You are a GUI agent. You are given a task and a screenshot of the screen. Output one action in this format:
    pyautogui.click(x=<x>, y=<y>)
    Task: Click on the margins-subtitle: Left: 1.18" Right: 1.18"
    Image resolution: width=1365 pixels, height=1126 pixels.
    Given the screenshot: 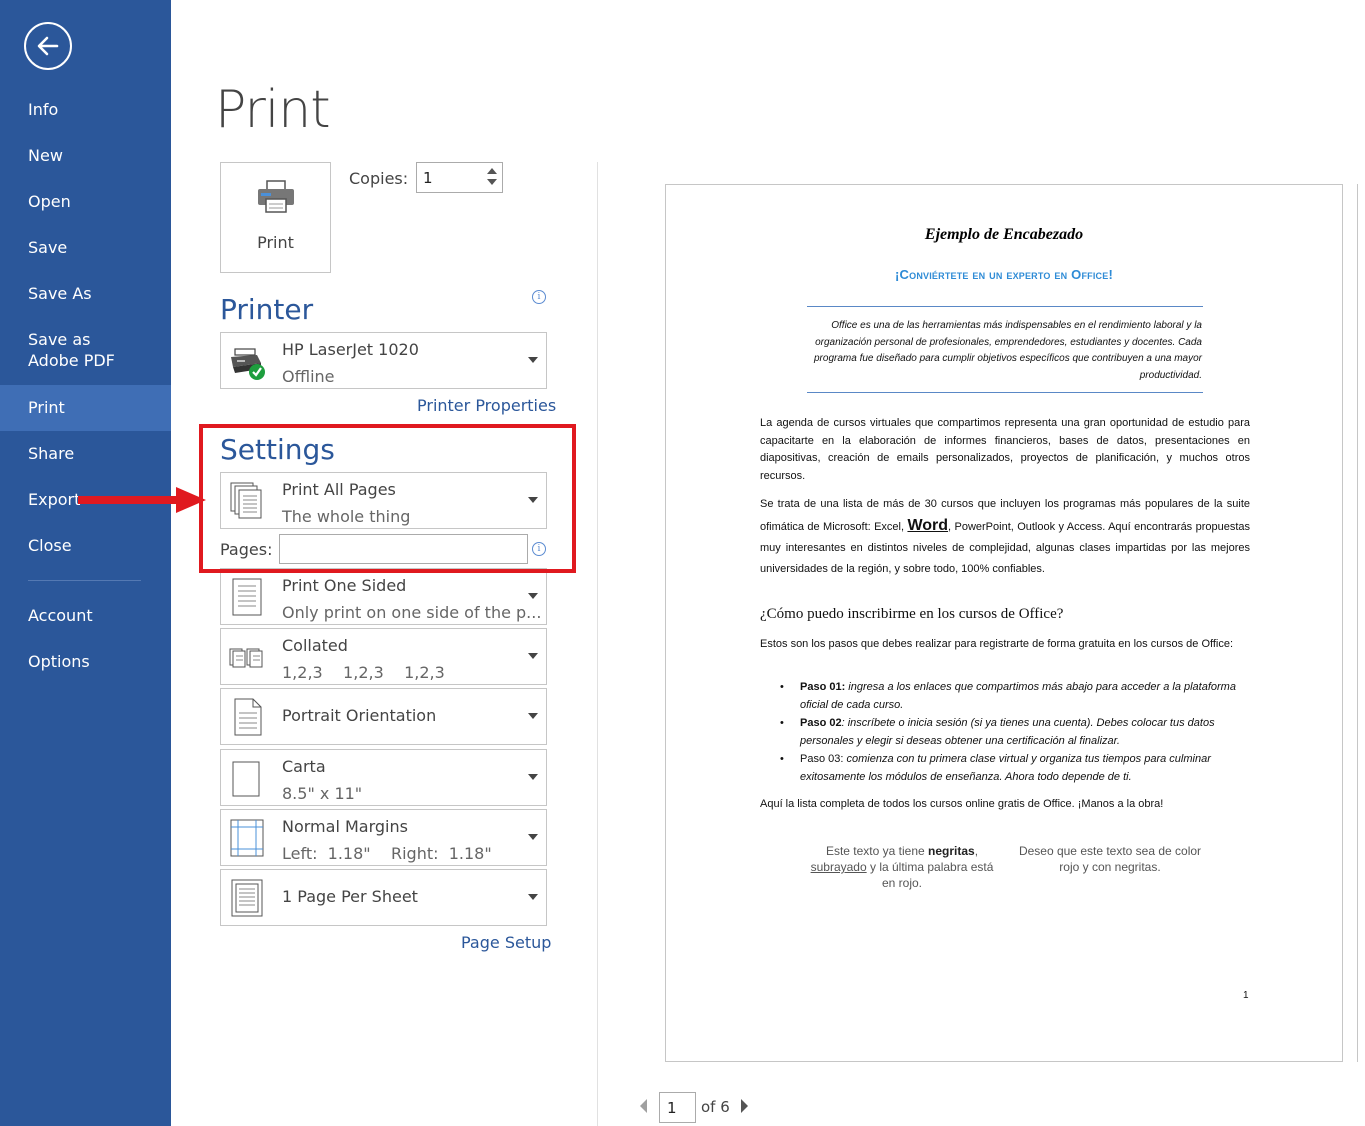 What is the action you would take?
    pyautogui.click(x=387, y=853)
    